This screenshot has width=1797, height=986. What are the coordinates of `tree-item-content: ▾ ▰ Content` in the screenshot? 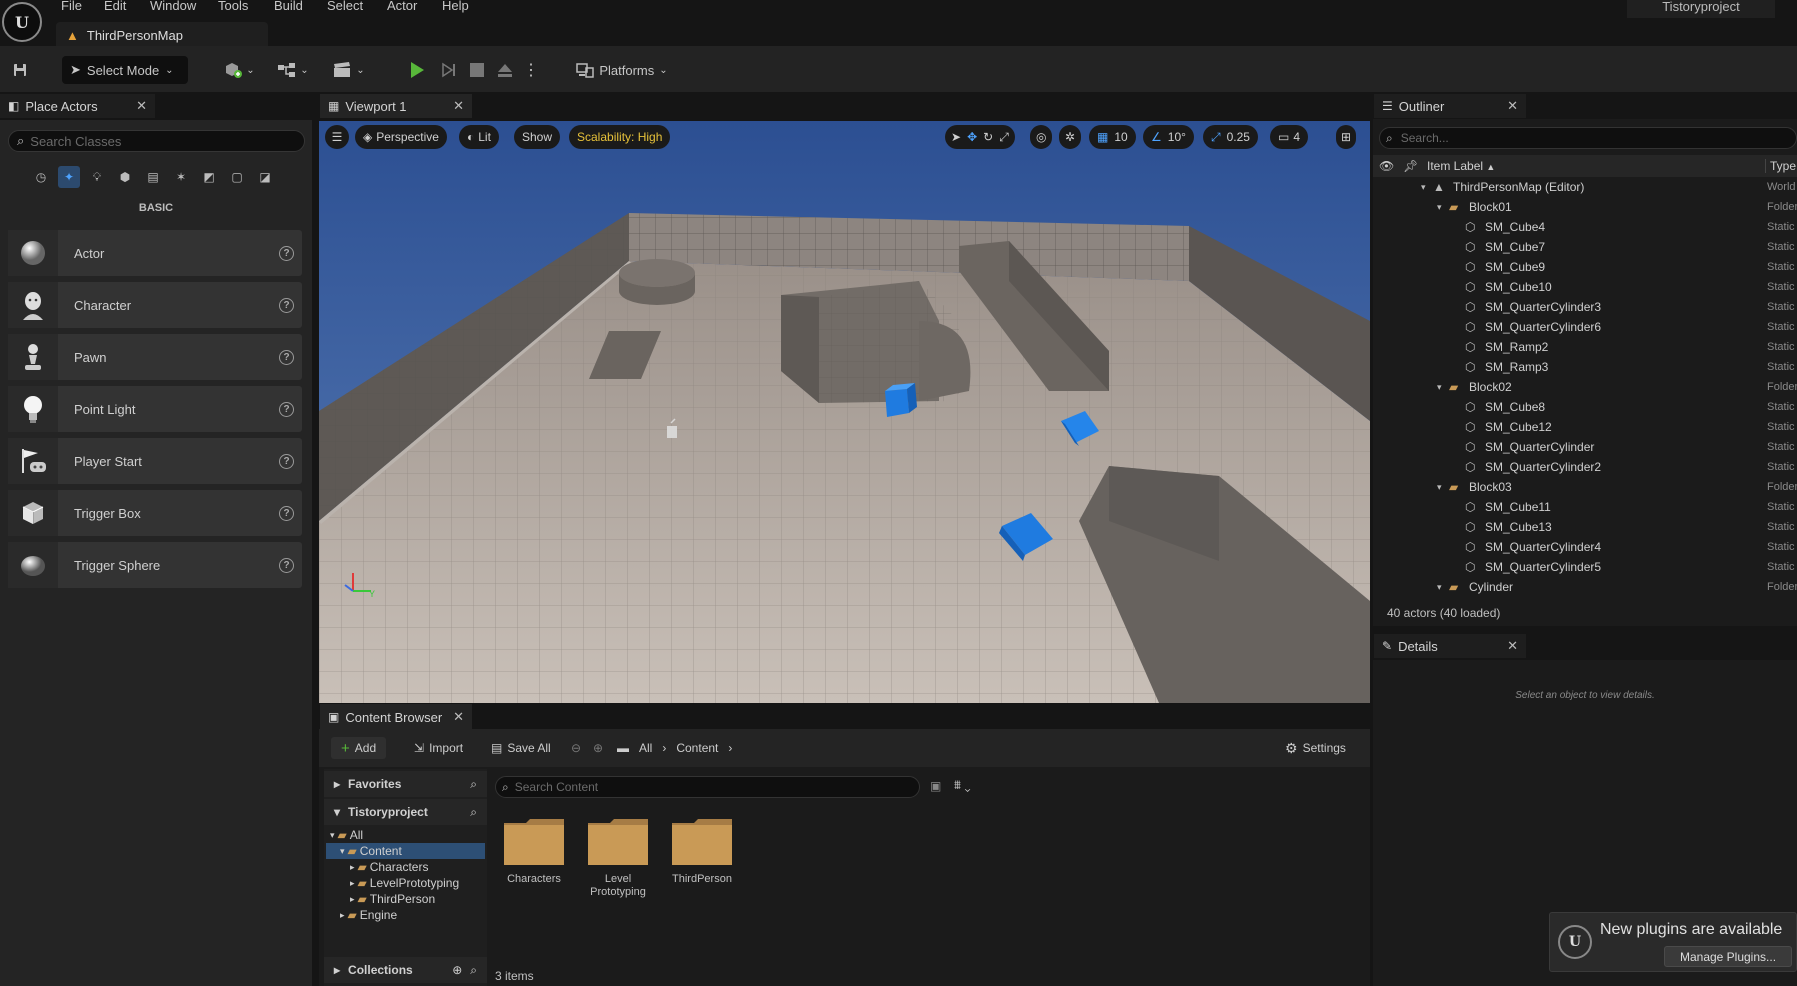 It's located at (405, 851).